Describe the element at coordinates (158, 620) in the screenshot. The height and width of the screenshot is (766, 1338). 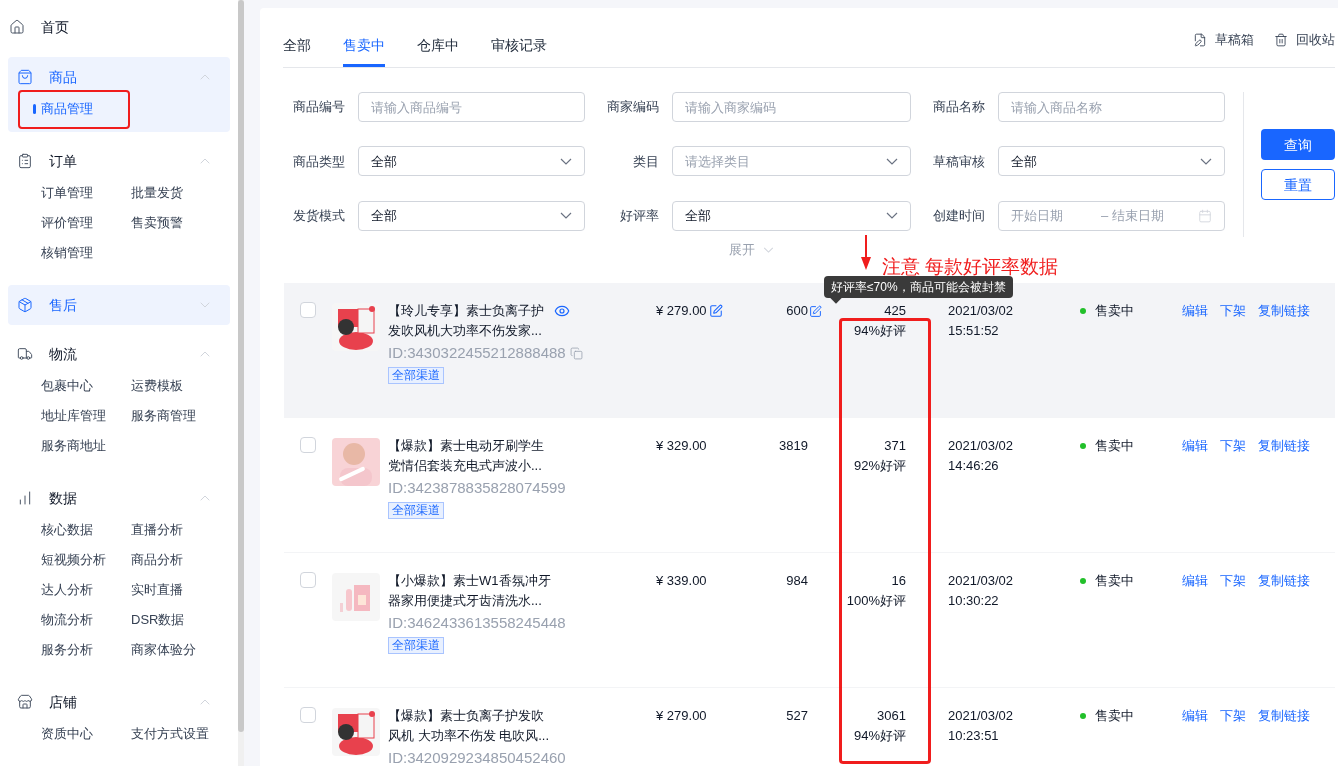
I see `sidebar-item: DSR数据` at that location.